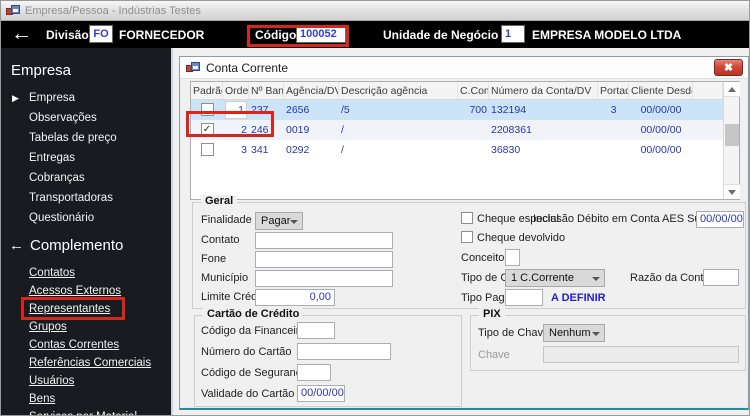 The image size is (750, 416). What do you see at coordinates (720, 219) in the screenshot?
I see `inclusao-debito-input: 00/00/00` at bounding box center [720, 219].